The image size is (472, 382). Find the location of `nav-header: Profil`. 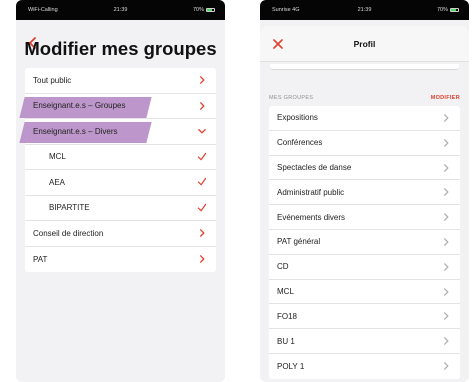

nav-header: Profil is located at coordinates (364, 44).